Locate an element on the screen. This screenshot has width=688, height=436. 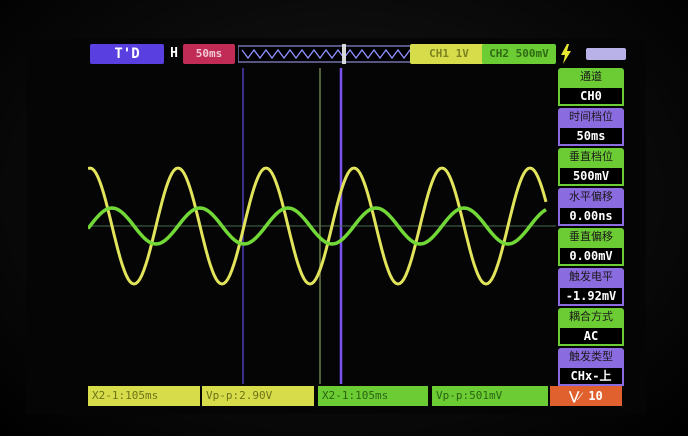
menu-item-title: 触发类型 is located at coordinates (591, 357).